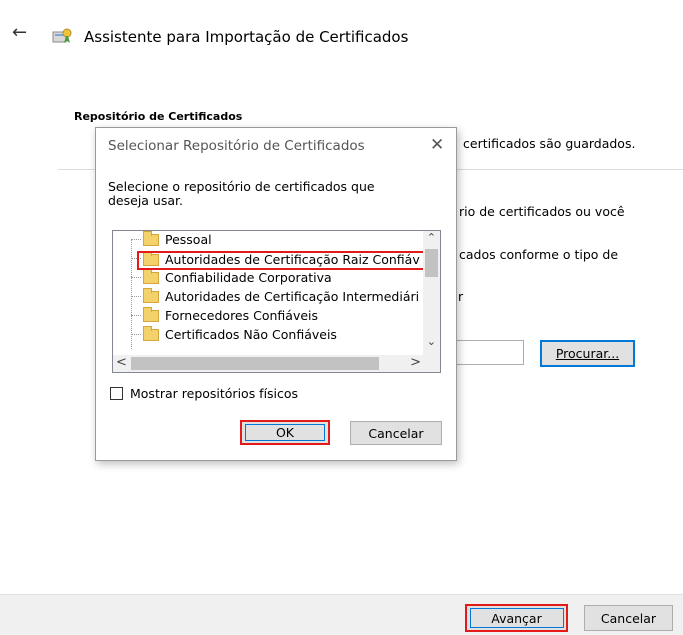 This screenshot has height=635, width=683. Describe the element at coordinates (539, 254) in the screenshot. I see `option-text: cados conforme o tipo de` at that location.